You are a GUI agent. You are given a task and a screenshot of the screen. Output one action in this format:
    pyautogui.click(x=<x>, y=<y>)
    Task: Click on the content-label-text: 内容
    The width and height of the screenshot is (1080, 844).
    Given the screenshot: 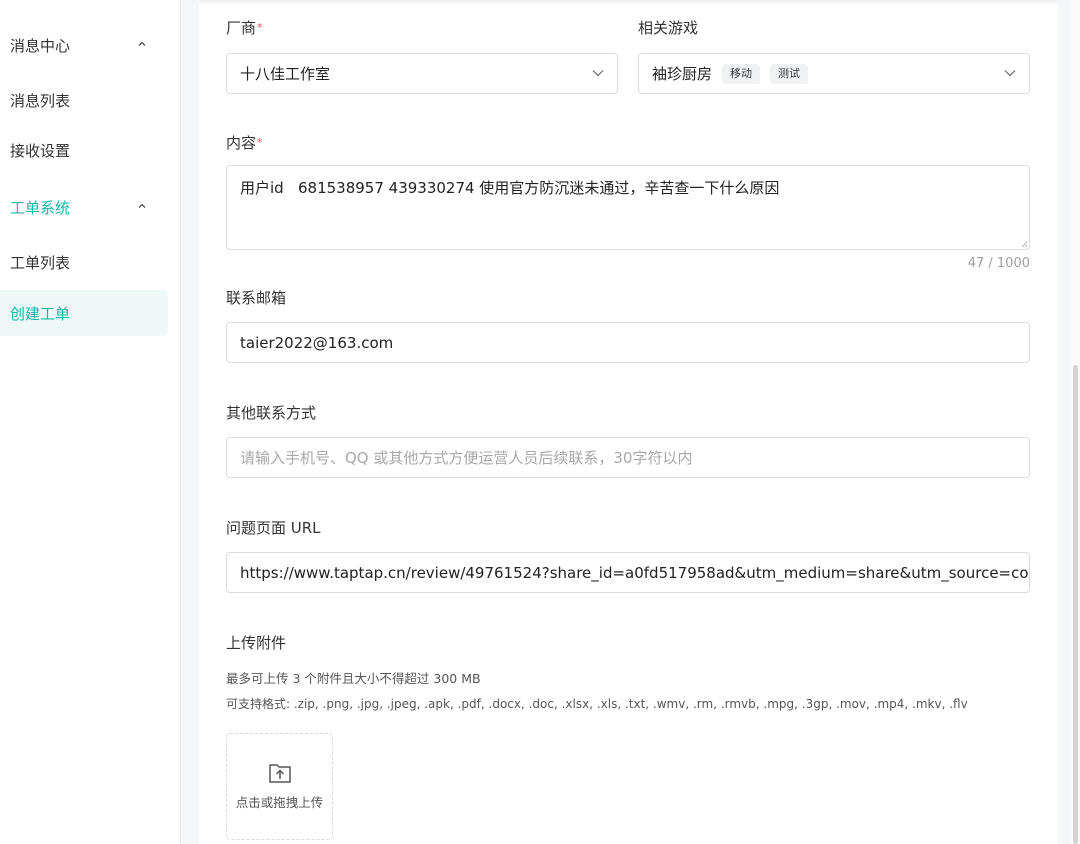 What is the action you would take?
    pyautogui.click(x=241, y=143)
    